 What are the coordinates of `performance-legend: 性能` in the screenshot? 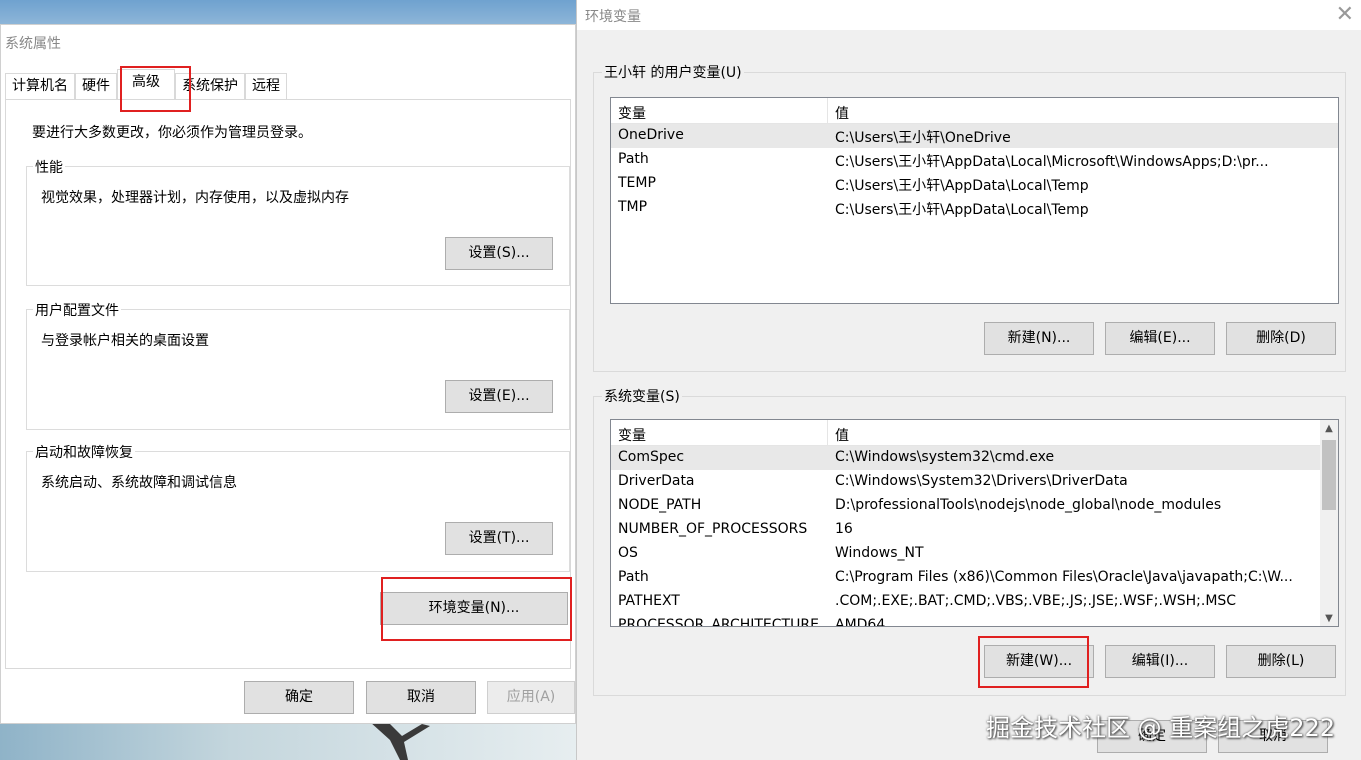 It's located at (49, 167).